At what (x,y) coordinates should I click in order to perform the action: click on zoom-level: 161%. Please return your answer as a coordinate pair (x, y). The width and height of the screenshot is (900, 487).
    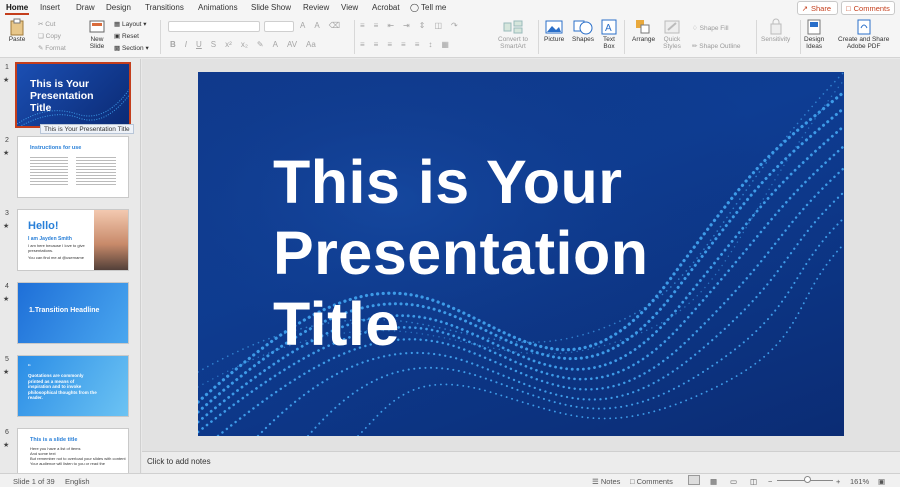
    Looking at the image, I should click on (859, 481).